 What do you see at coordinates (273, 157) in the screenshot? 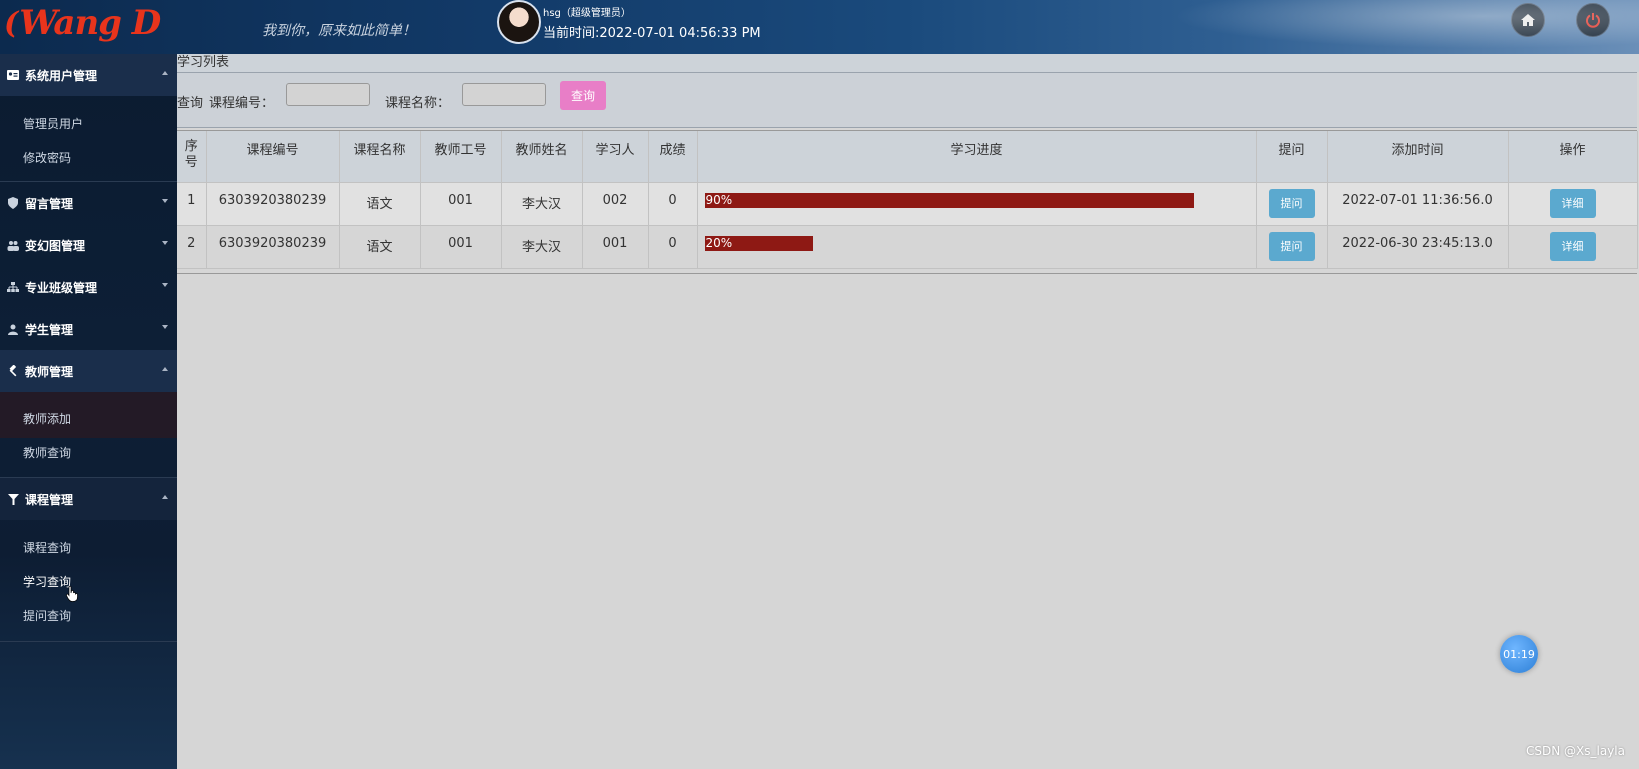
I see `col-header-course-no: 课程编号` at bounding box center [273, 157].